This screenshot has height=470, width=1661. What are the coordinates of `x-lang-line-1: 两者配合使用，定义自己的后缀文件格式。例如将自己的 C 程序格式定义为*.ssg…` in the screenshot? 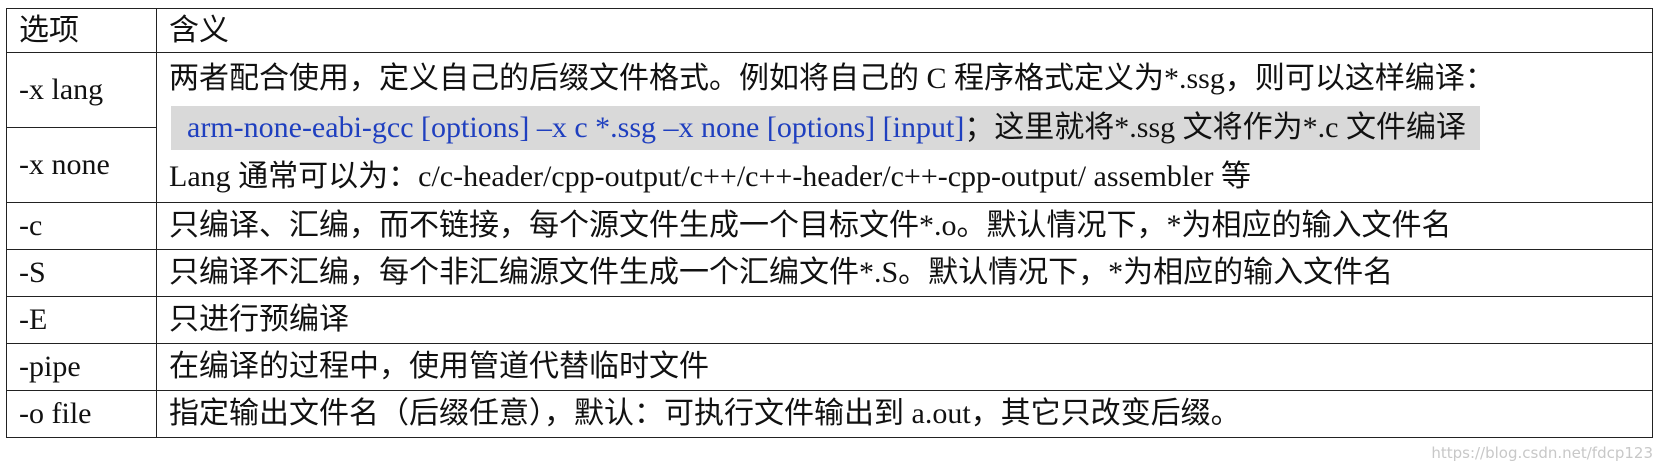 It's located at (832, 78).